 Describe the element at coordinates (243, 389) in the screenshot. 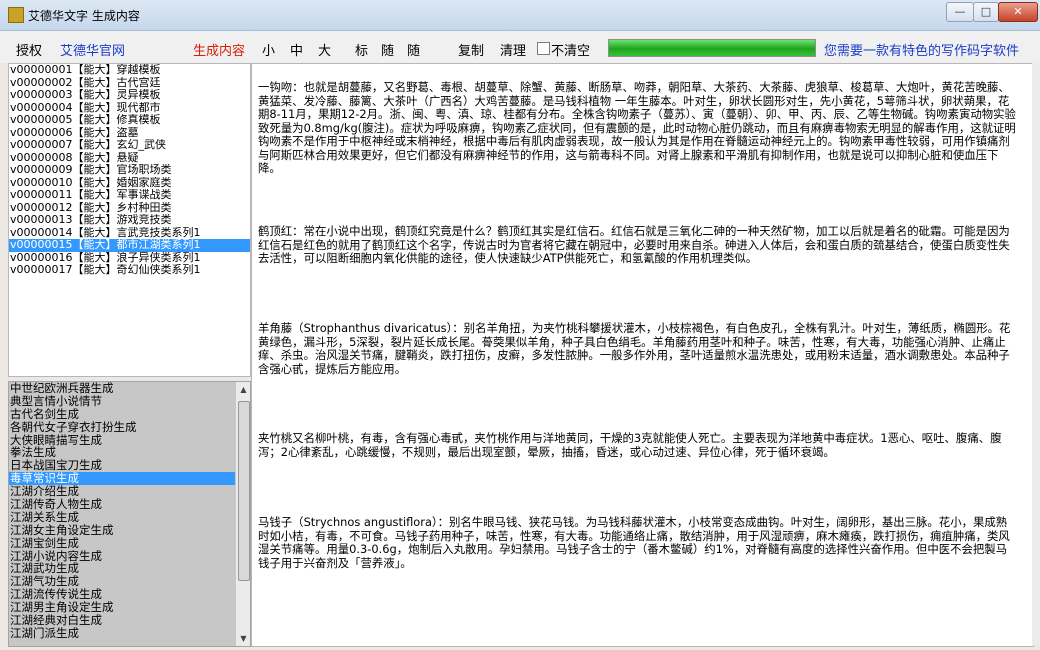

I see `scroll-up-arrow-icon: ▲` at that location.